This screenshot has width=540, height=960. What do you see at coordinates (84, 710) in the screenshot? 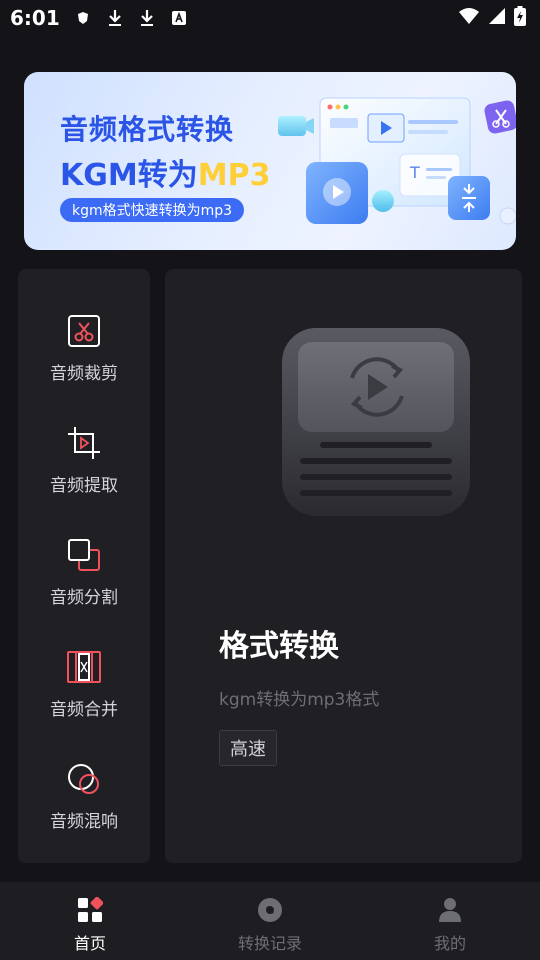
I see `tool-label: 音频合并` at bounding box center [84, 710].